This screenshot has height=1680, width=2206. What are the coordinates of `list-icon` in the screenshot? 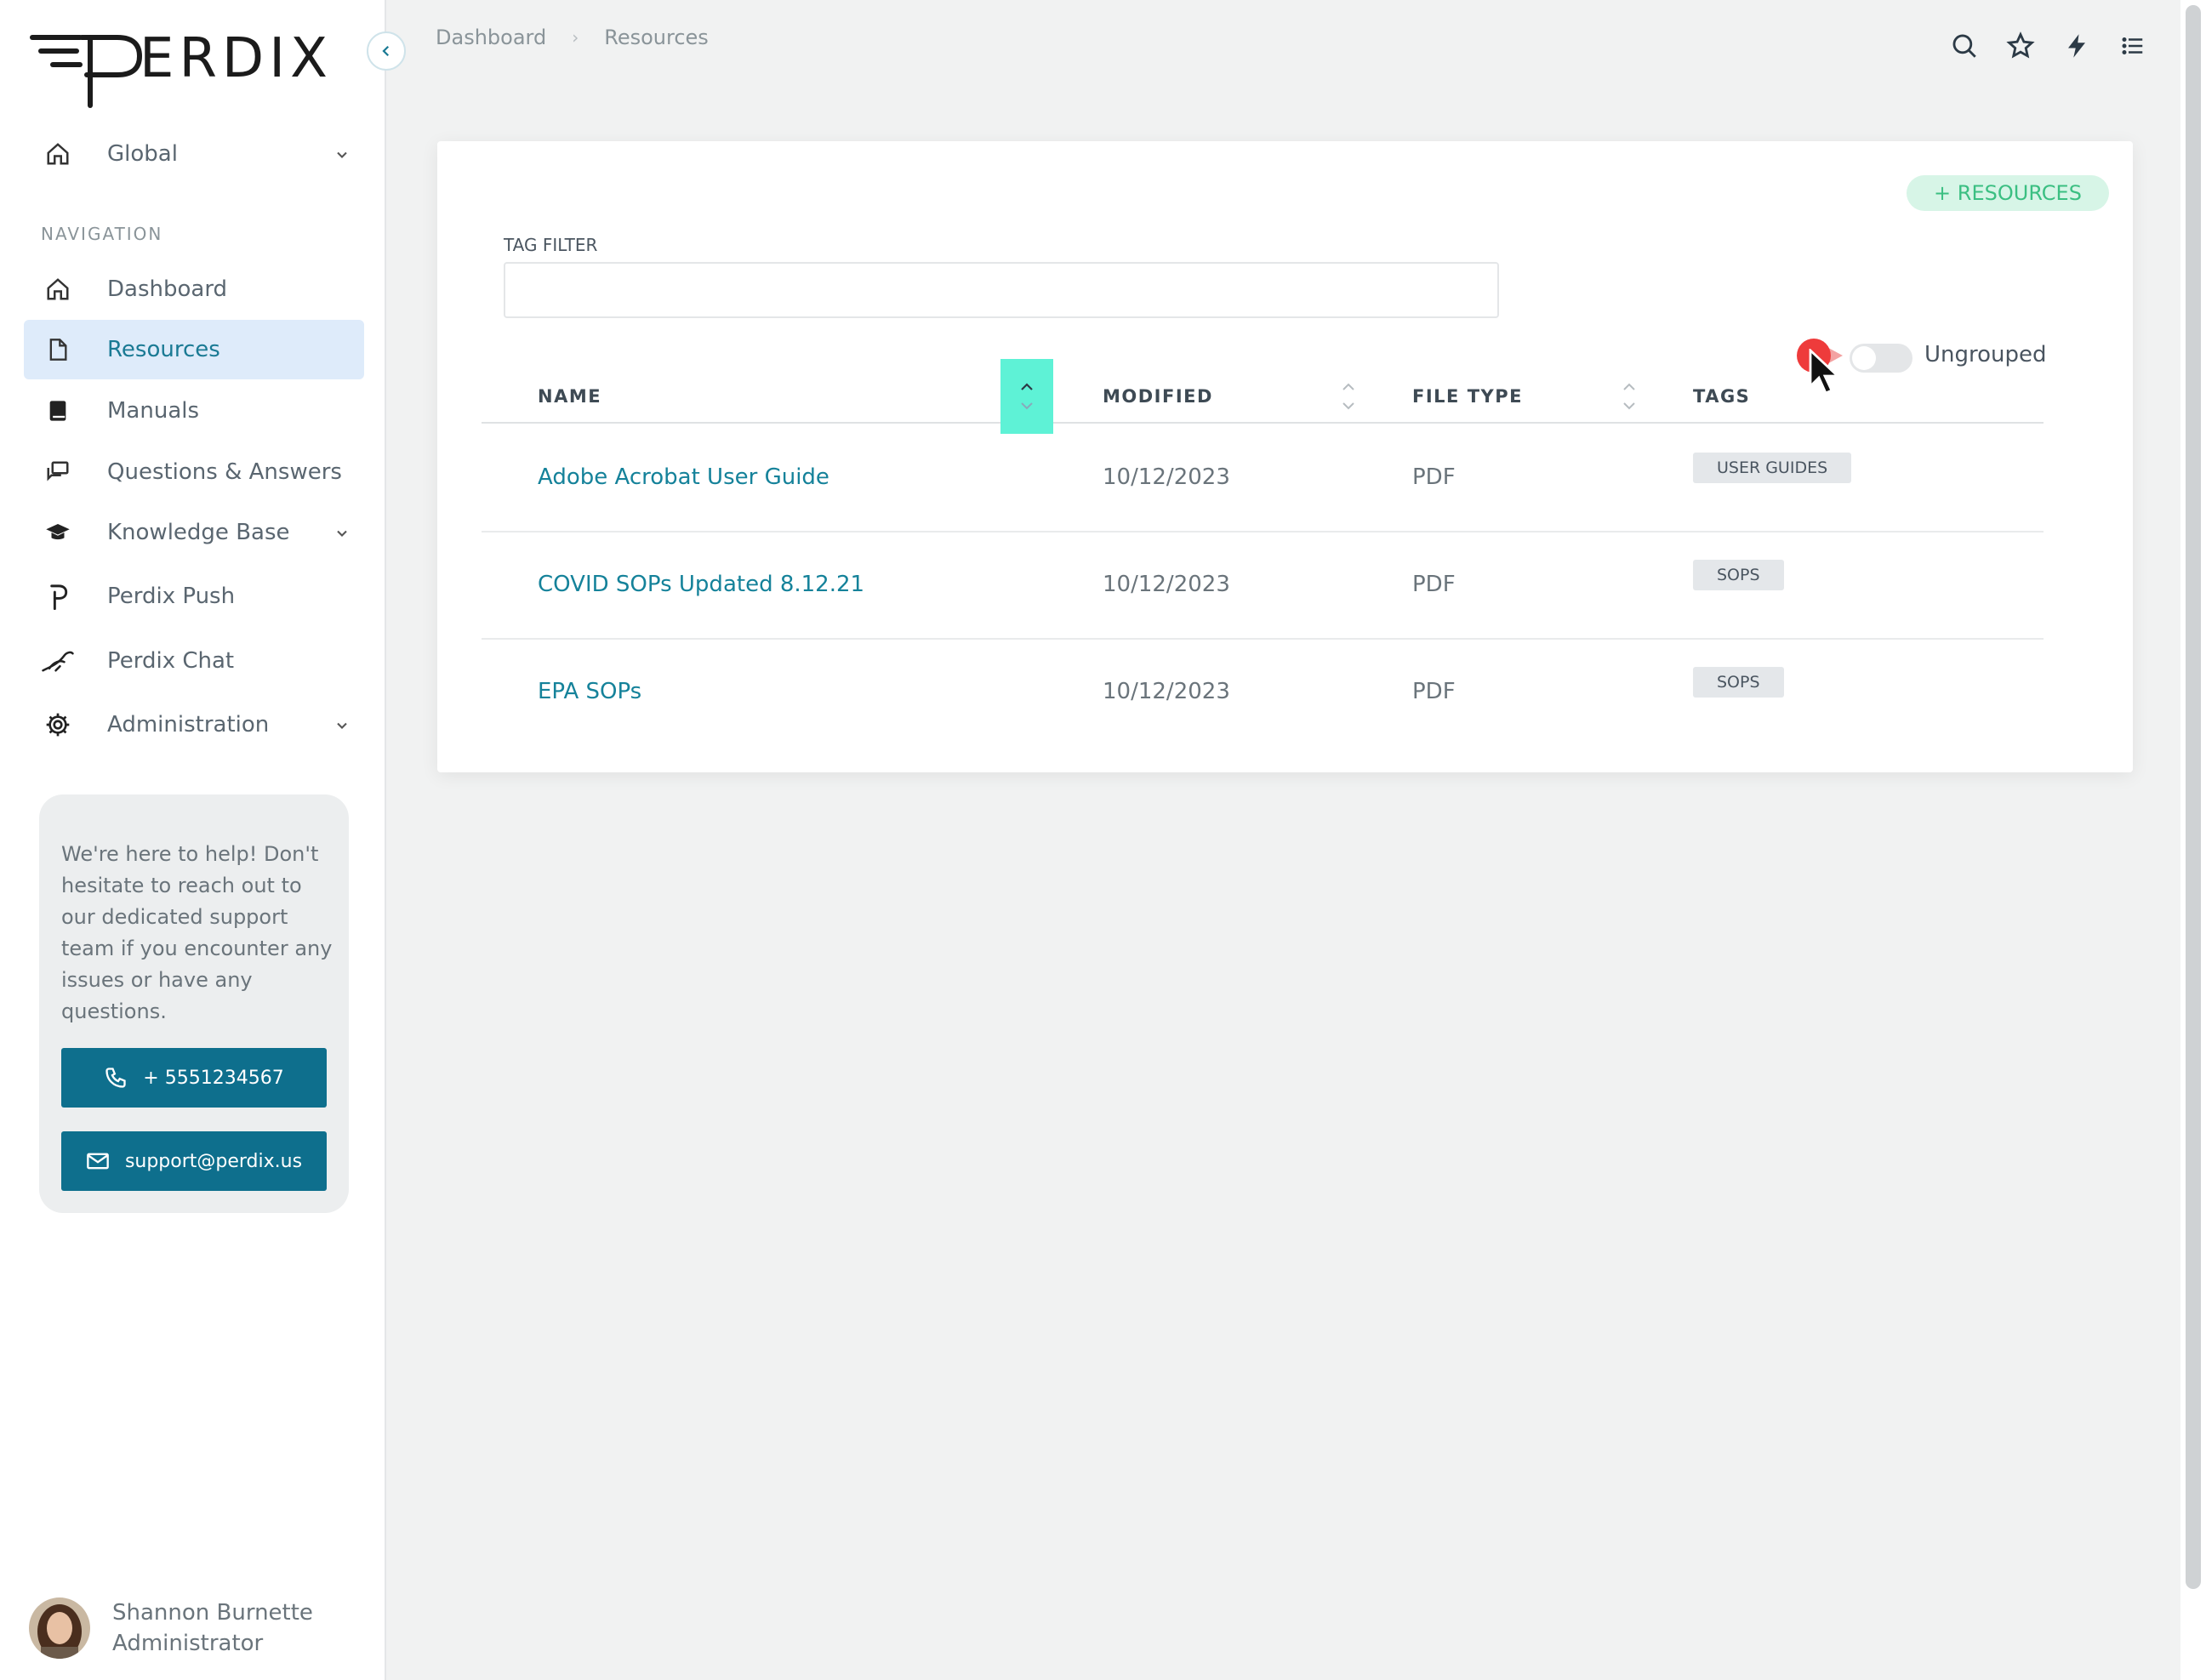 It's located at (2133, 46).